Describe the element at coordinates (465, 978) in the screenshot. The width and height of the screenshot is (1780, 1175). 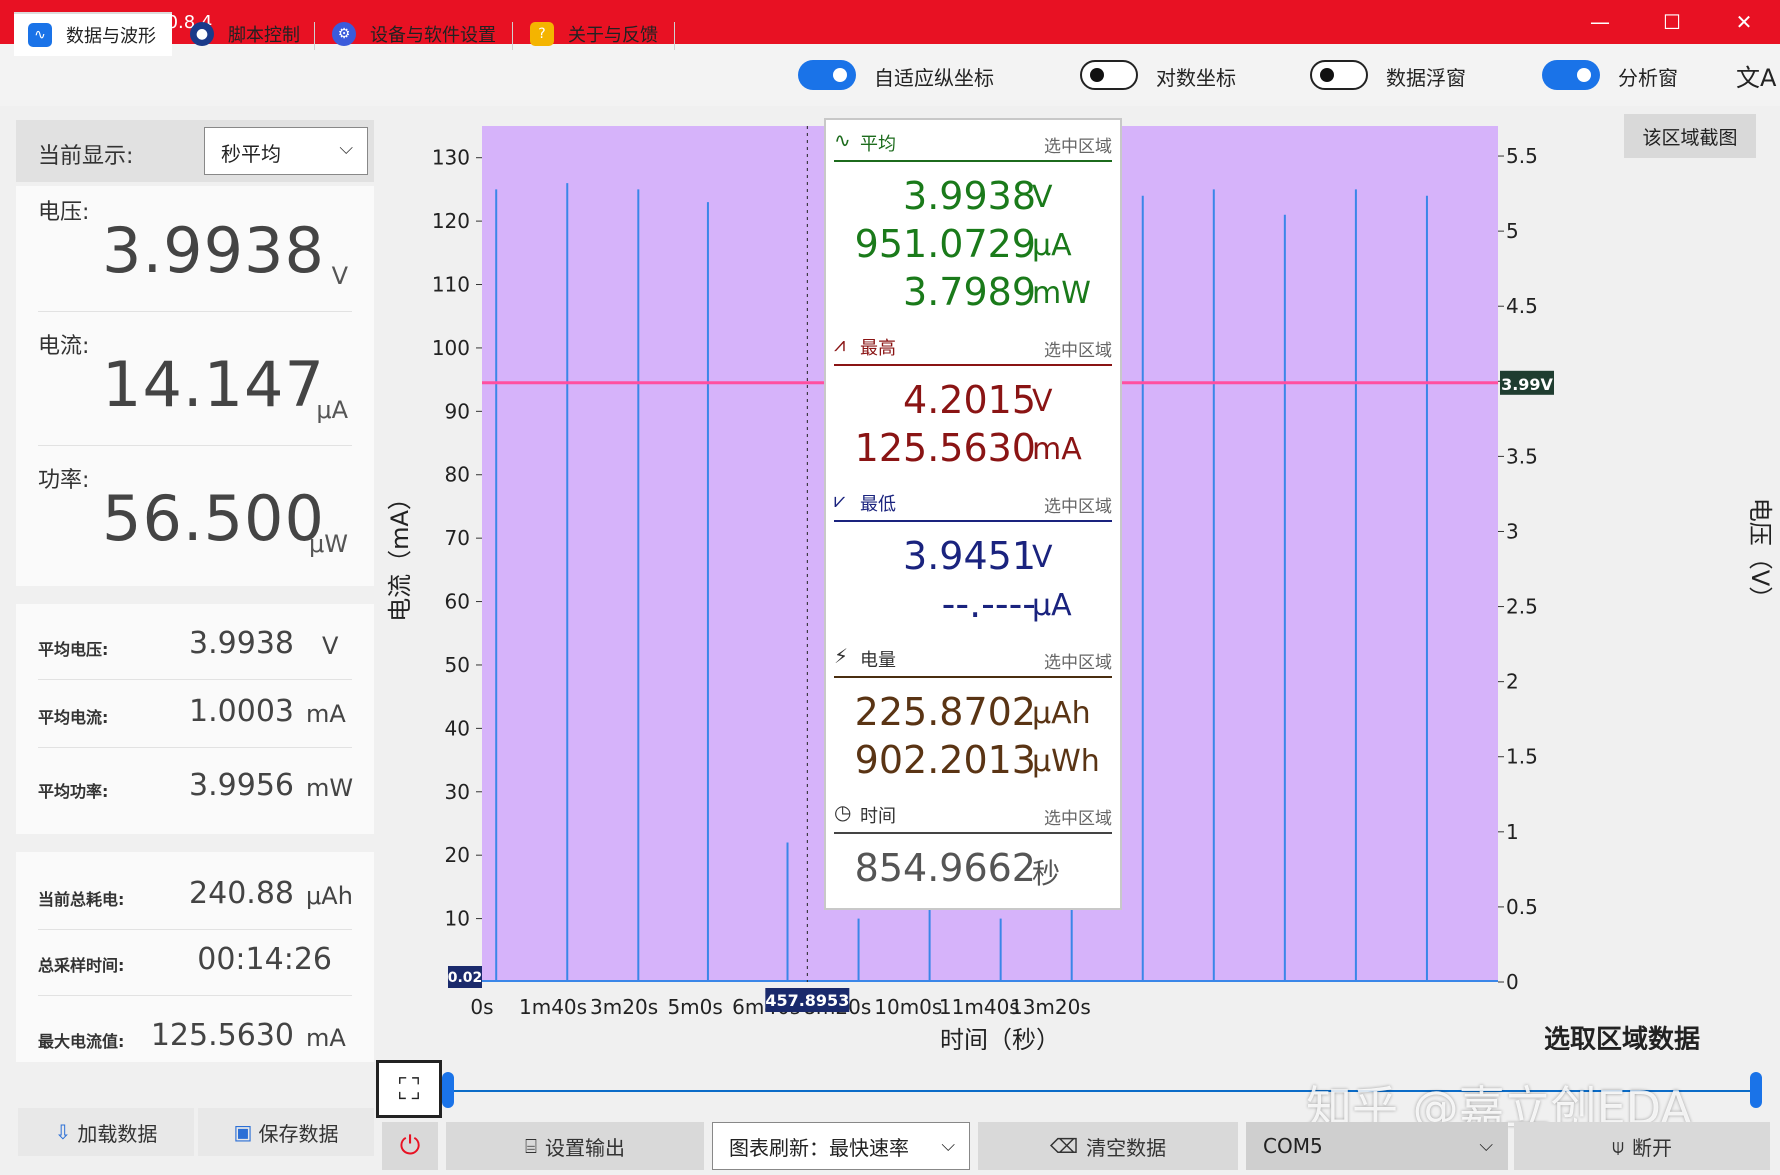
I see `origin-label: 0.02` at that location.